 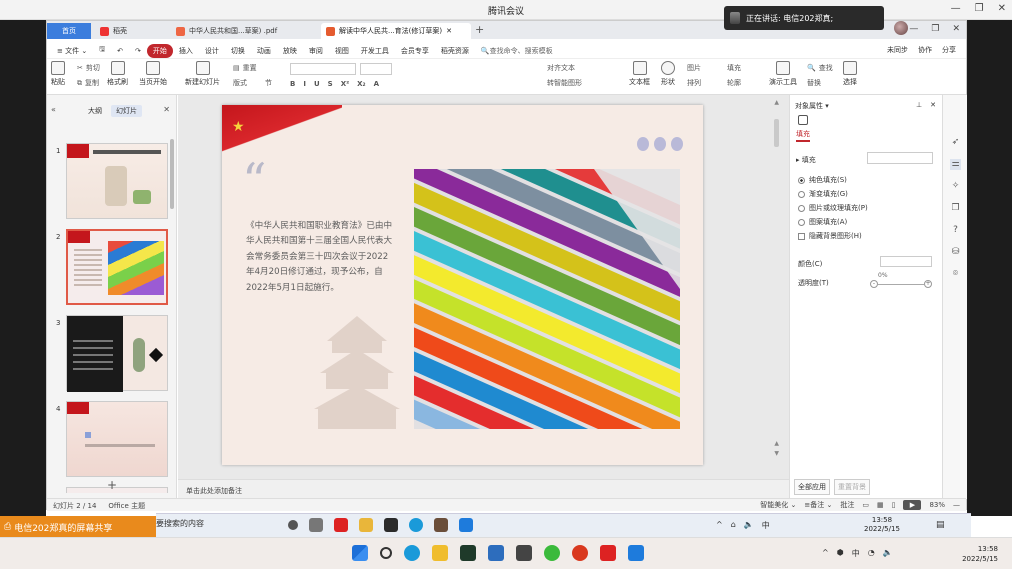 What do you see at coordinates (919, 105) in the screenshot?
I see `pin-icon: ⊥` at bounding box center [919, 105].